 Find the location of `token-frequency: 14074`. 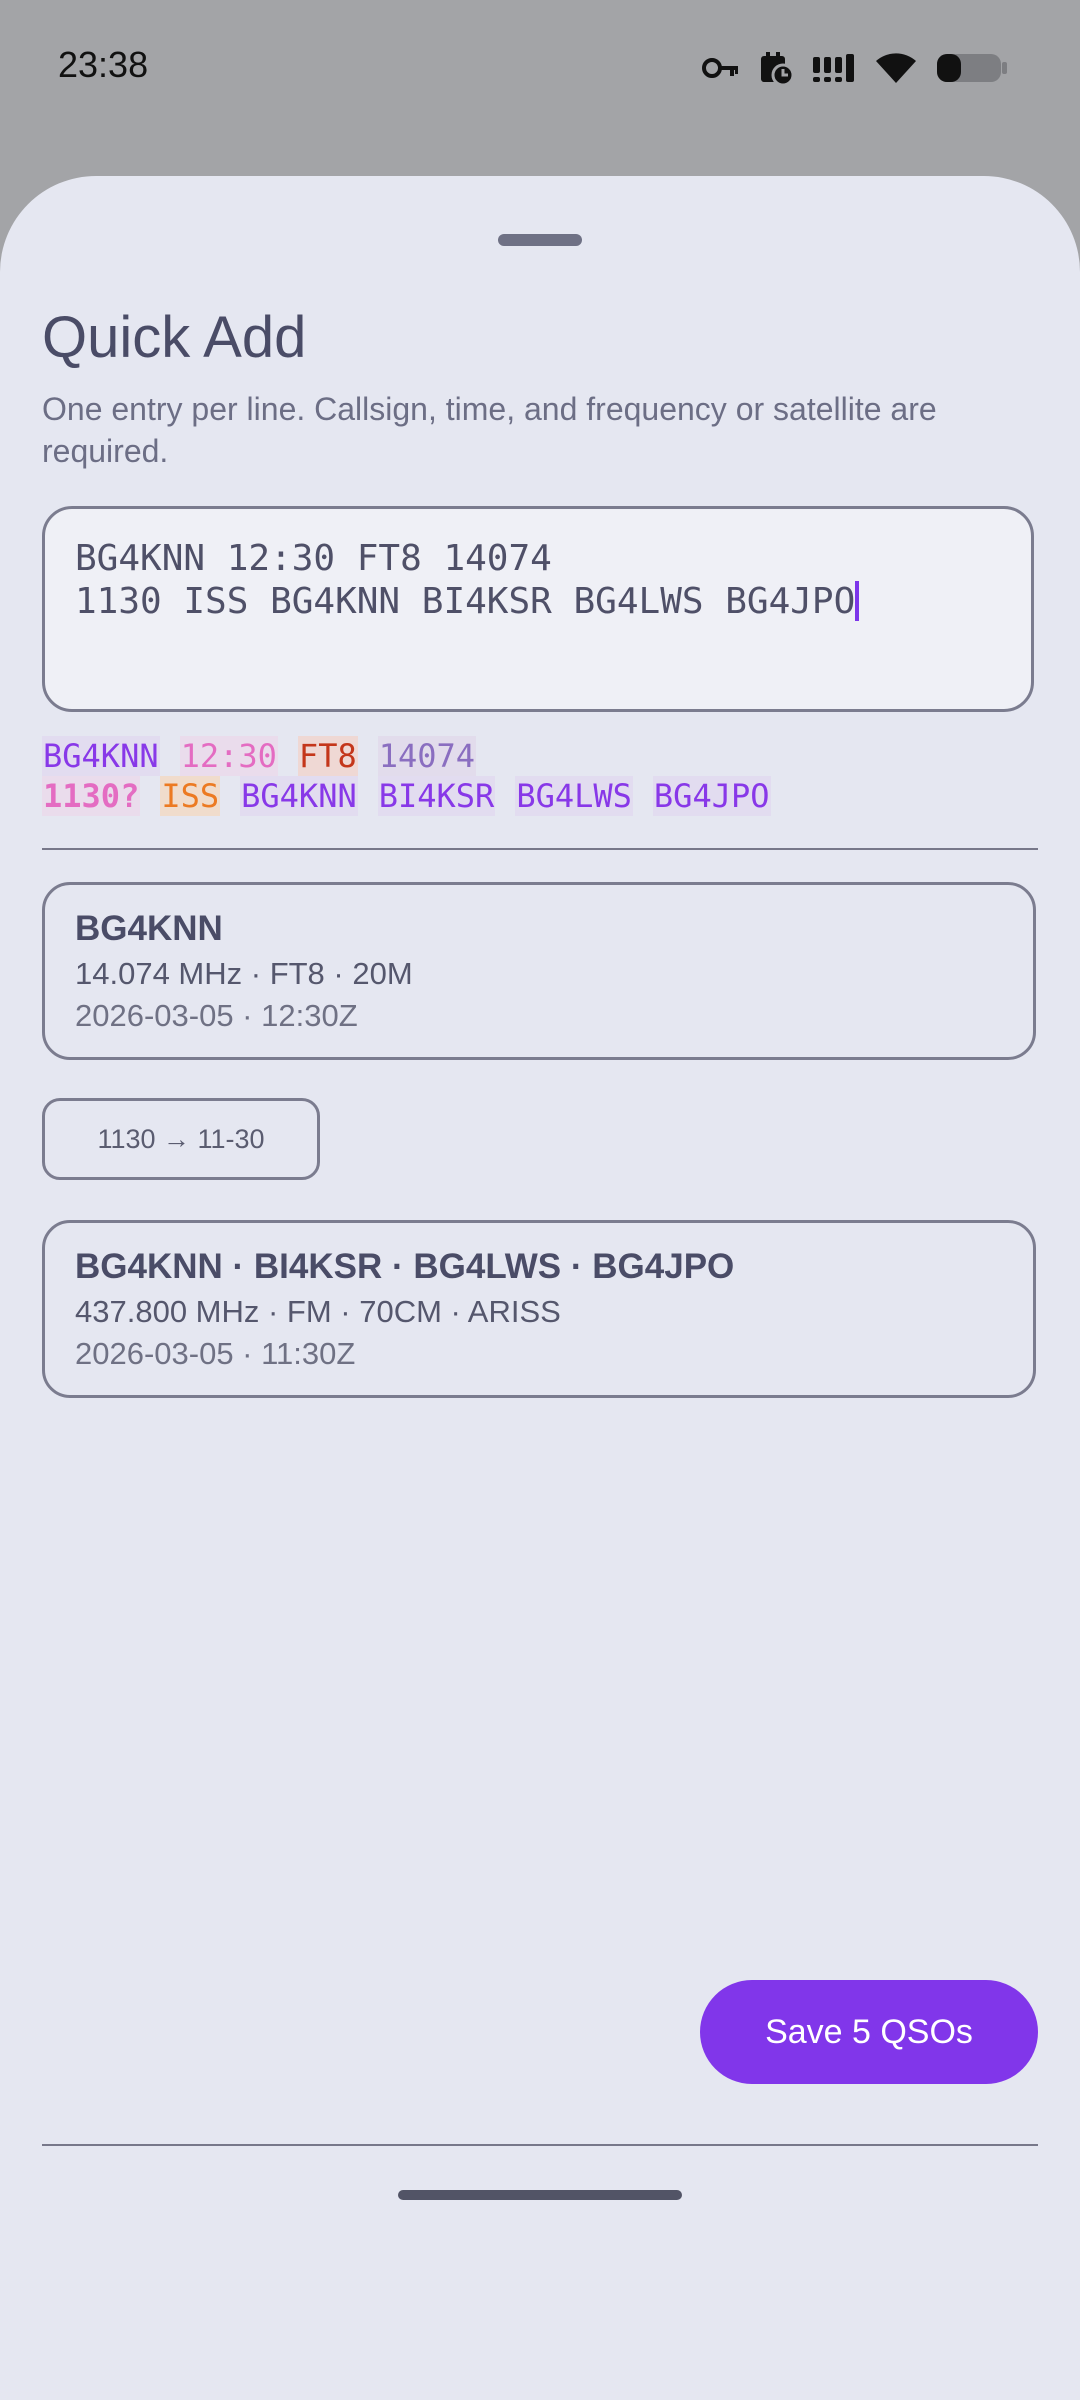

token-frequency: 14074 is located at coordinates (427, 756).